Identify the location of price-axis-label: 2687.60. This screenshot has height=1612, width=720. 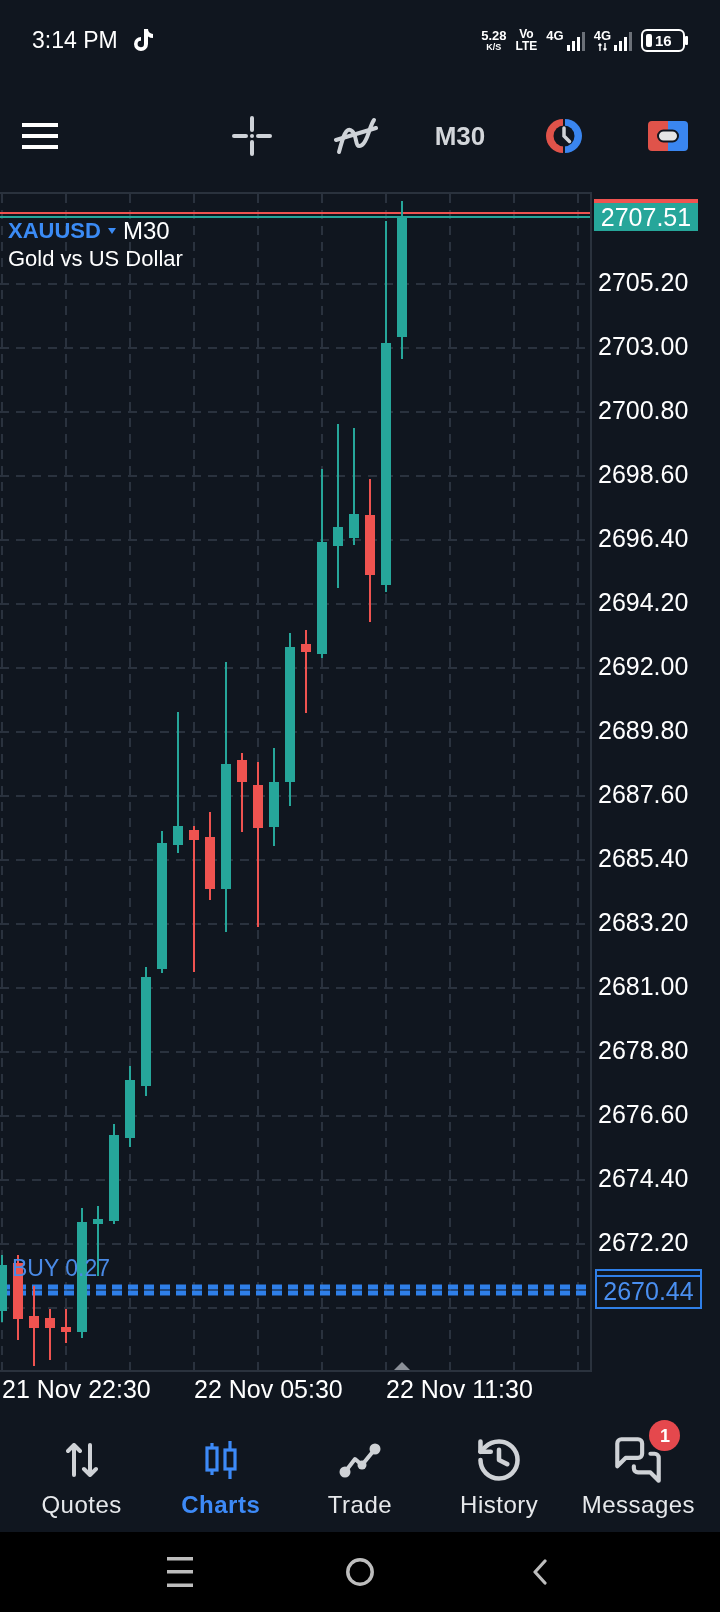
(643, 794).